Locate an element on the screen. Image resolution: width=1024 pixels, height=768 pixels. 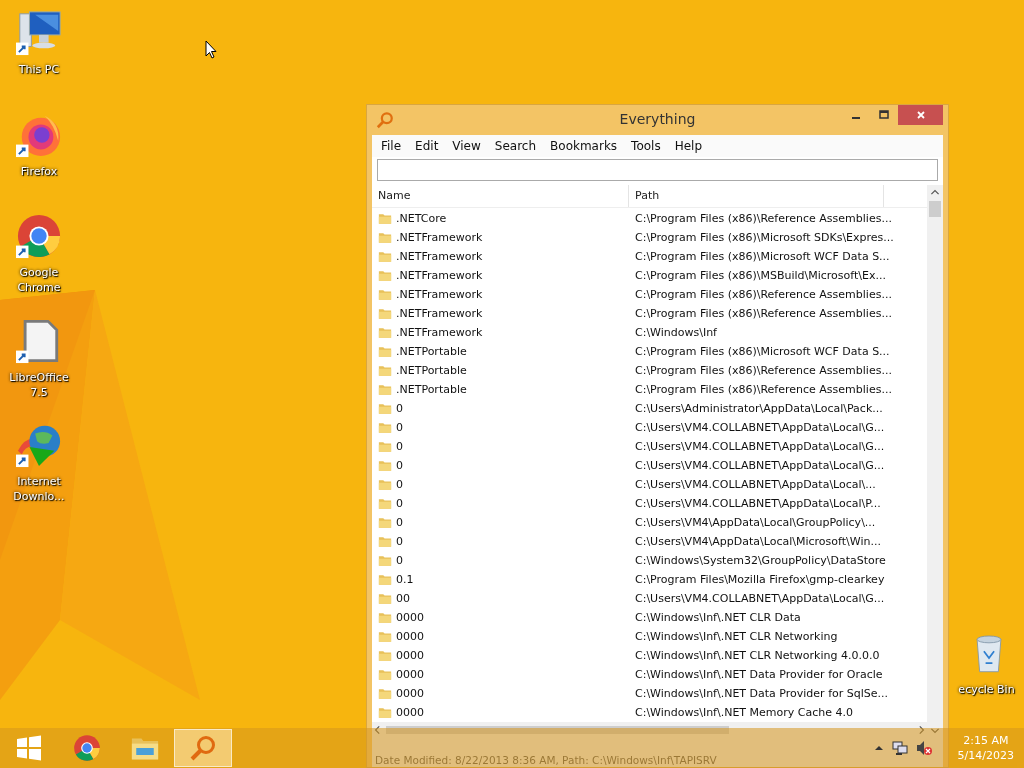
close-icon is located at coordinates (920, 115).